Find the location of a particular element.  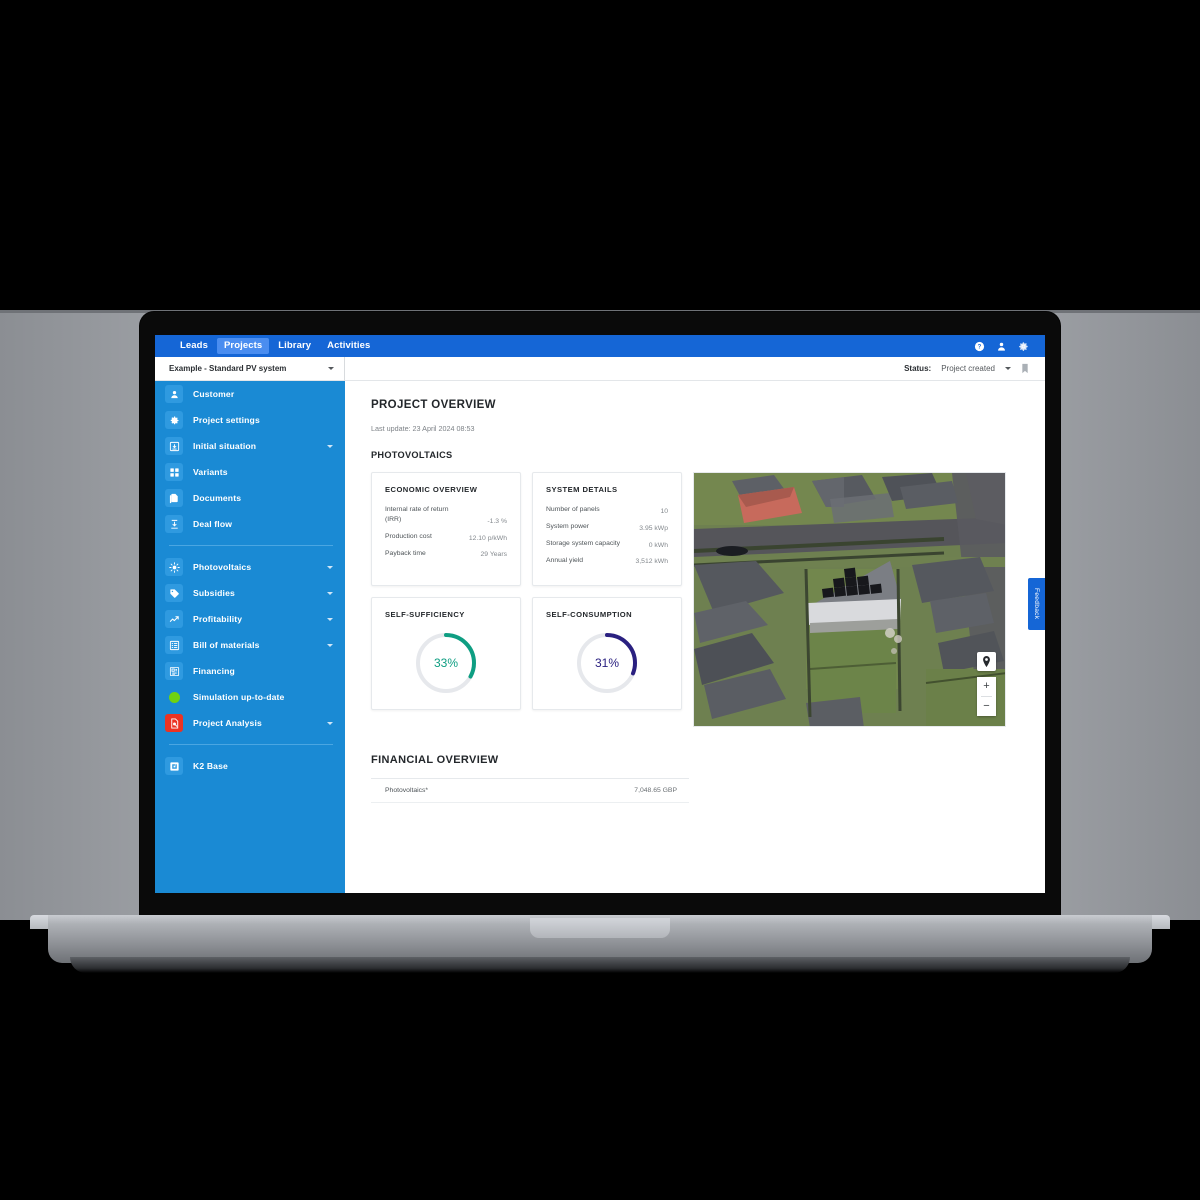

table-row: Payback time 29 Years is located at coordinates (446, 554).